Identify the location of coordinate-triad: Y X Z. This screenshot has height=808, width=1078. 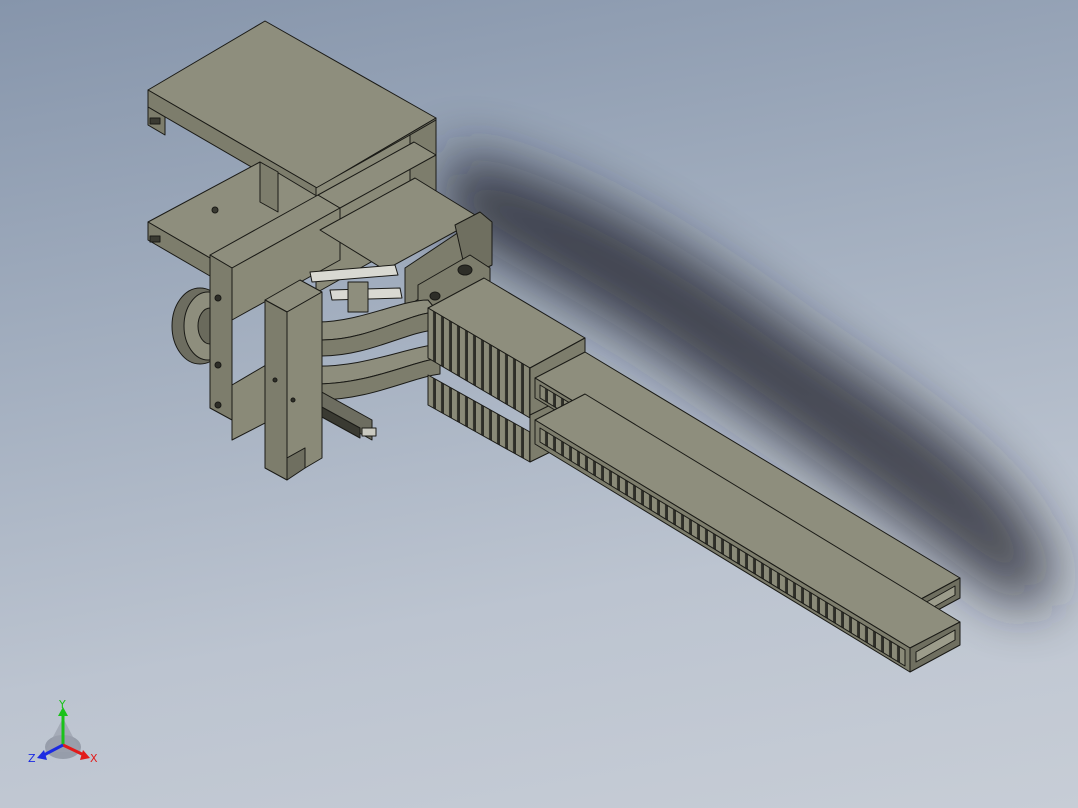
(63, 731).